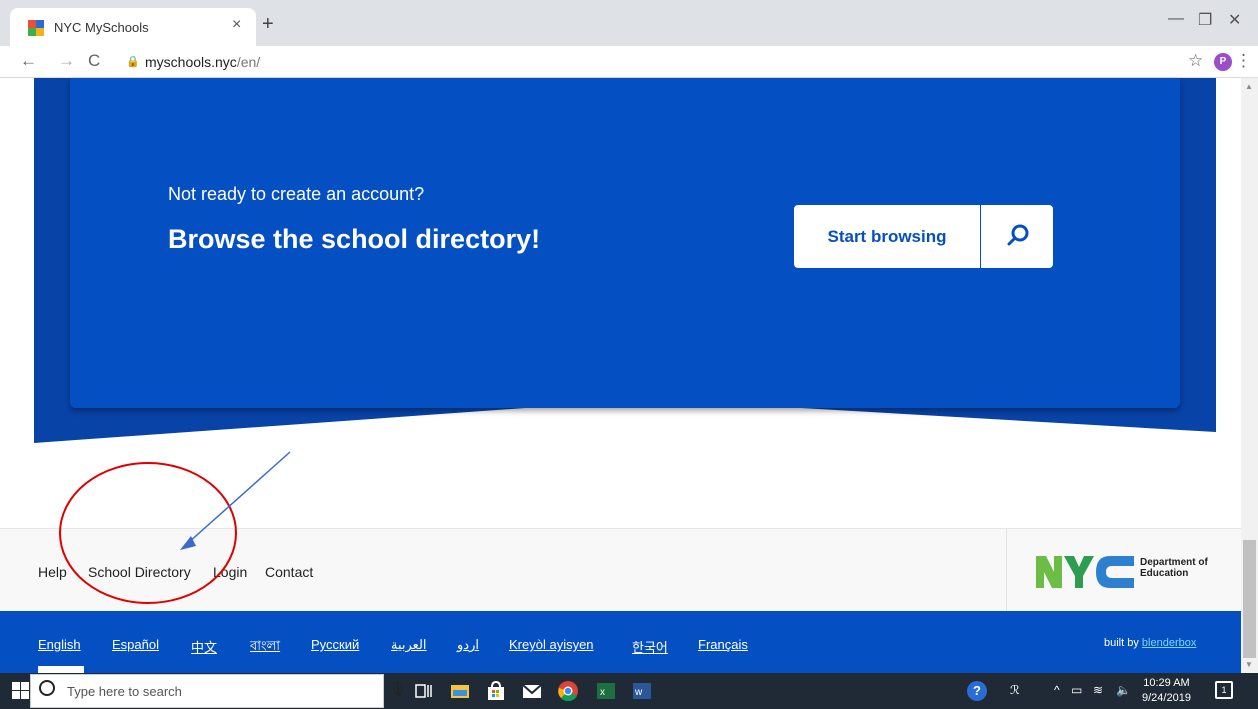 The width and height of the screenshot is (1258, 709). I want to click on banner-subtitle: Not ready to create an account?, so click(296, 194).